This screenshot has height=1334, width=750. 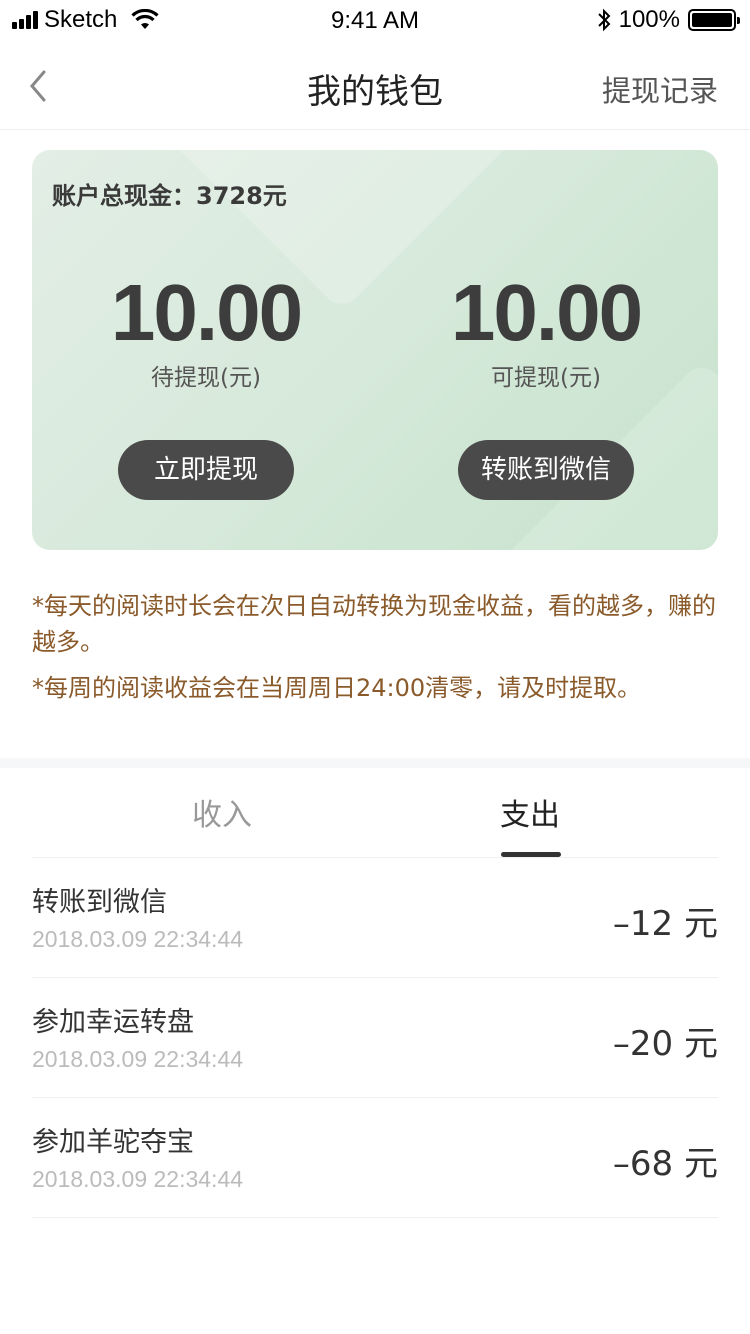 I want to click on pending-amount: 10.00, so click(x=206, y=312).